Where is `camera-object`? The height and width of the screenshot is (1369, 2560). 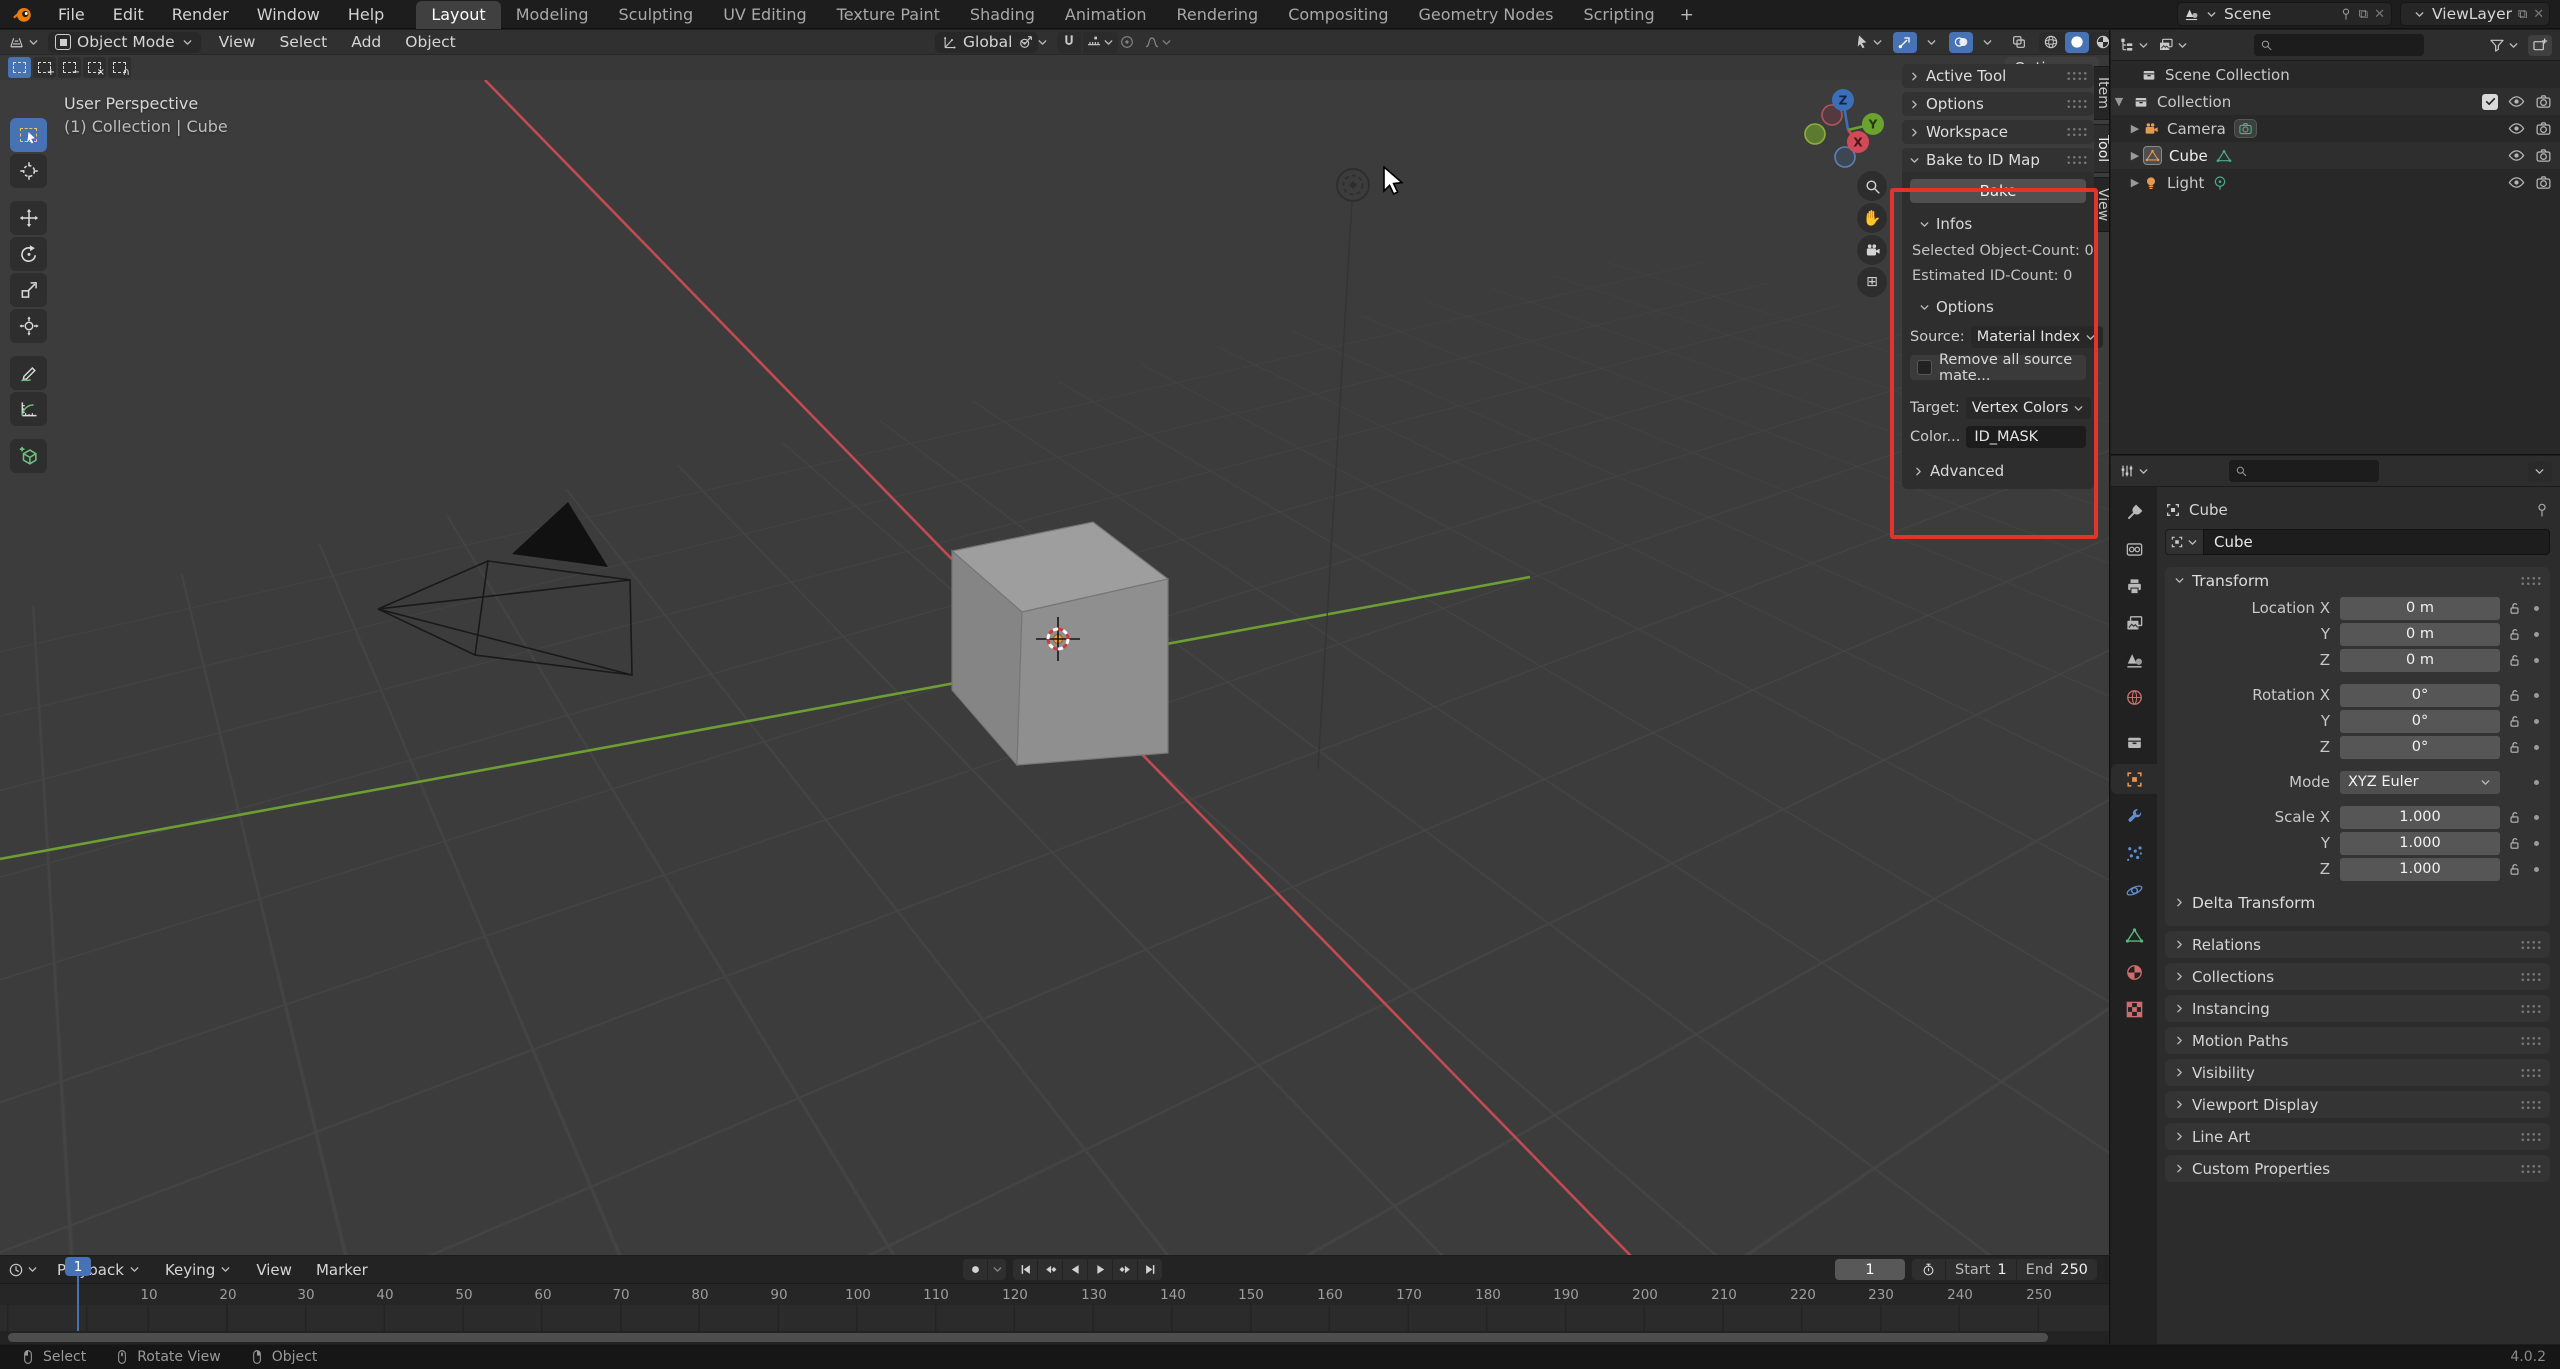
camera-object is located at coordinates (505, 589).